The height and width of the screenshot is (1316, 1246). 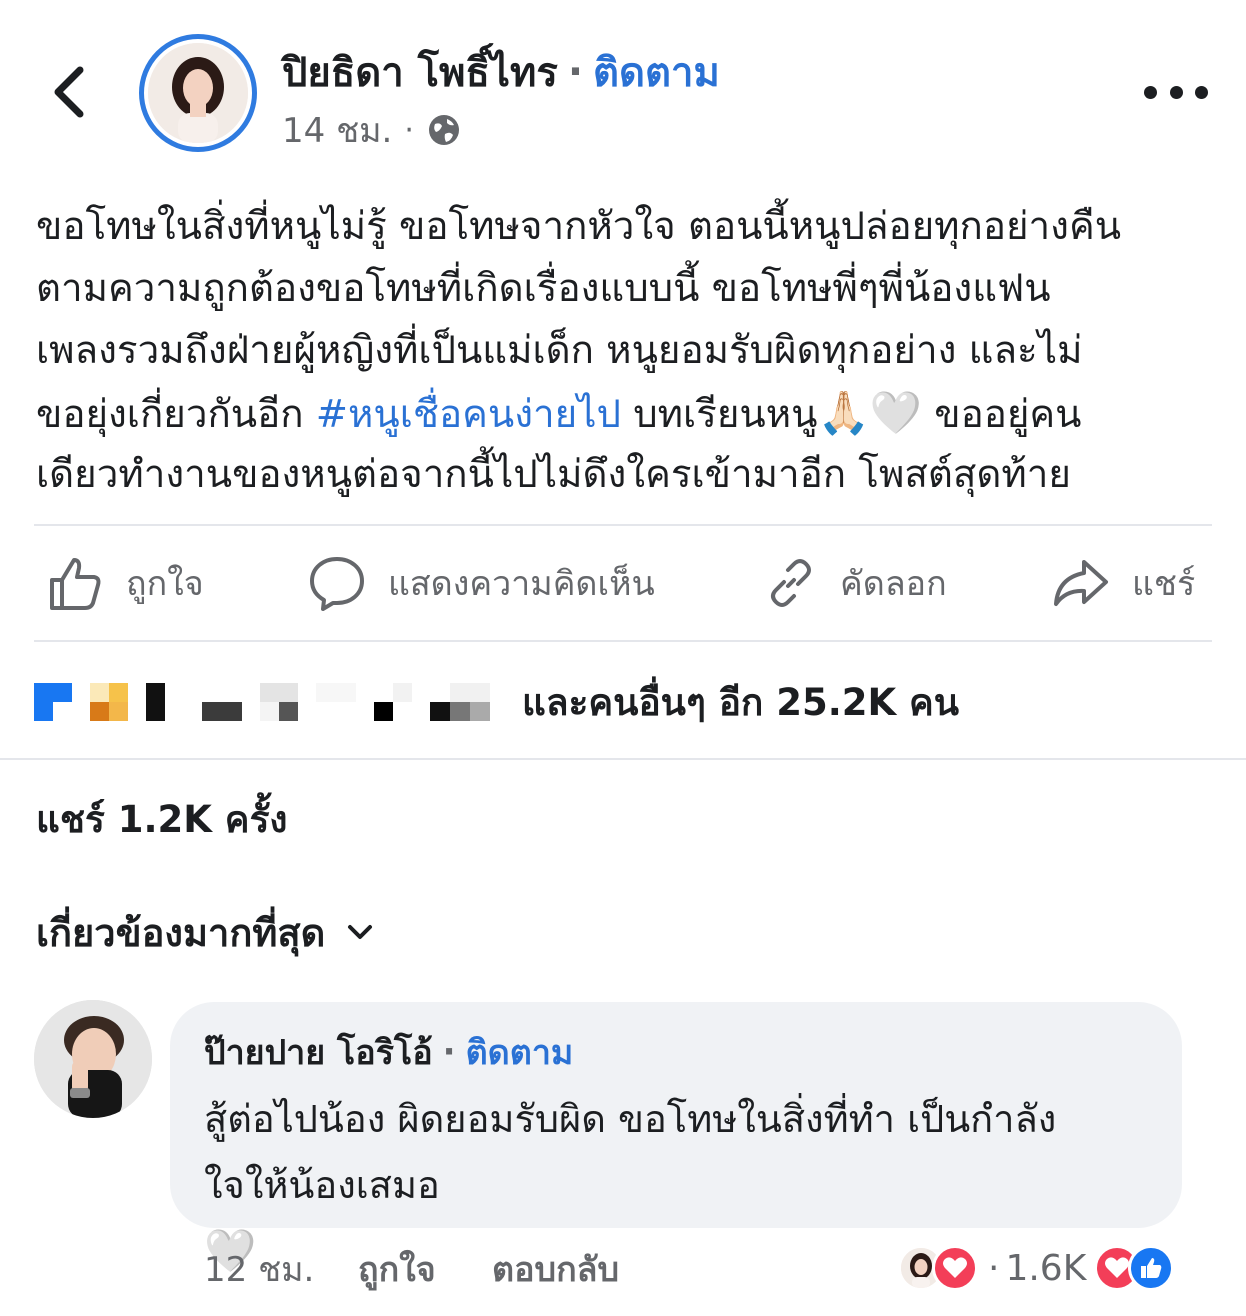 I want to click on comment-reaction-count: 1.6K, so click(x=1046, y=1268).